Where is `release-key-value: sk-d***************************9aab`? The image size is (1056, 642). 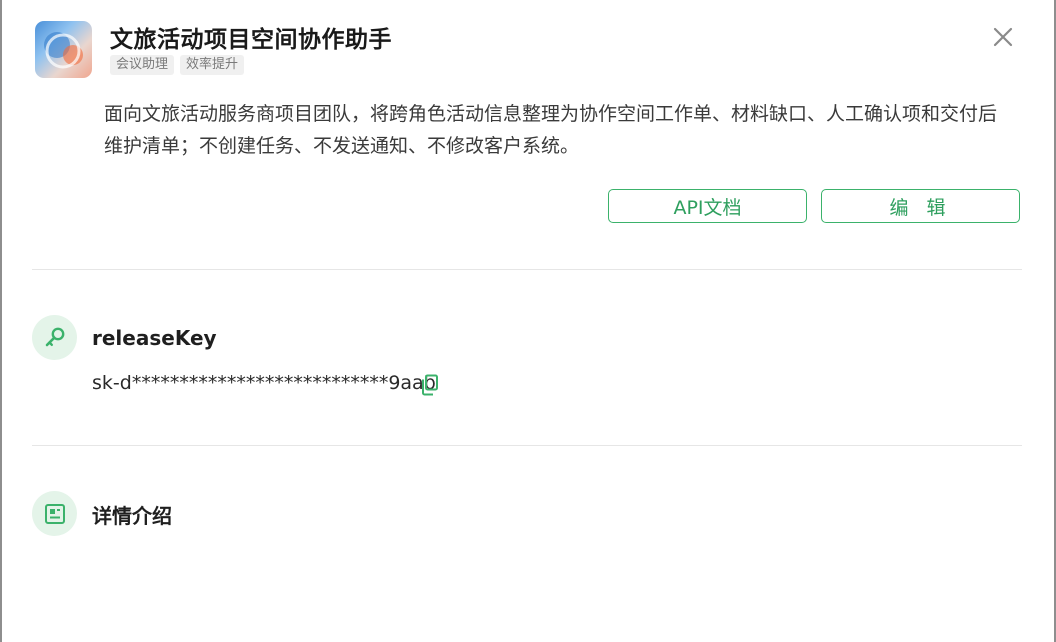 release-key-value: sk-d***************************9aab is located at coordinates (264, 383).